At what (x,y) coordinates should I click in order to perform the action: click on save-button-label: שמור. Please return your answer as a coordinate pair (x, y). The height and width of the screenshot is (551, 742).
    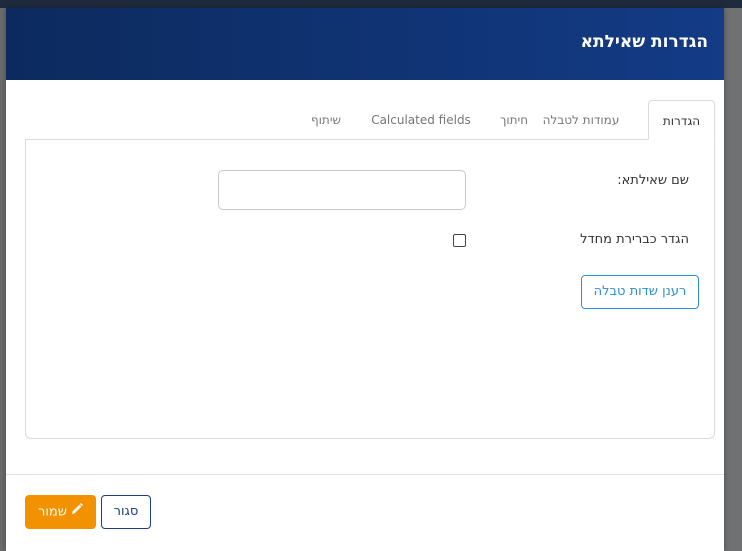
    Looking at the image, I should click on (52, 512).